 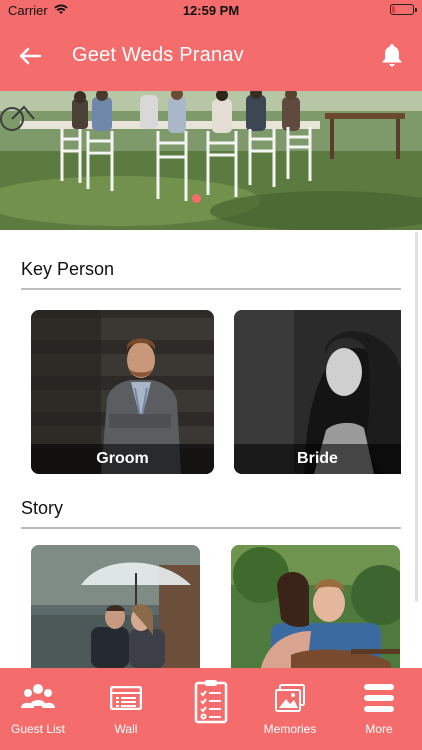 I want to click on key-person-heading: Key Person, so click(x=68, y=269).